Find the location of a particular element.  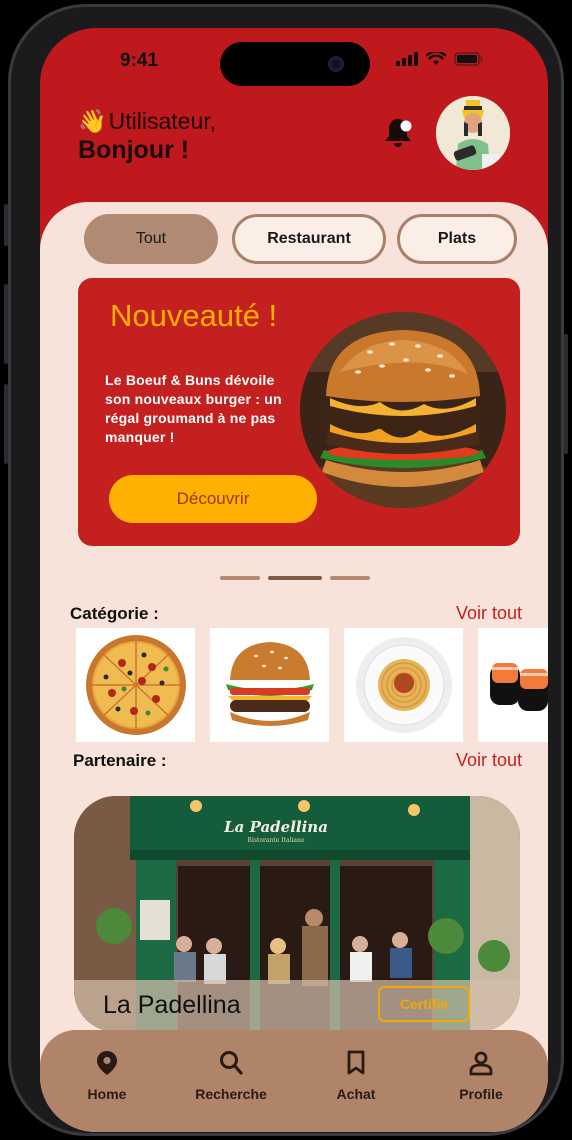

category-list is located at coordinates (312, 685).